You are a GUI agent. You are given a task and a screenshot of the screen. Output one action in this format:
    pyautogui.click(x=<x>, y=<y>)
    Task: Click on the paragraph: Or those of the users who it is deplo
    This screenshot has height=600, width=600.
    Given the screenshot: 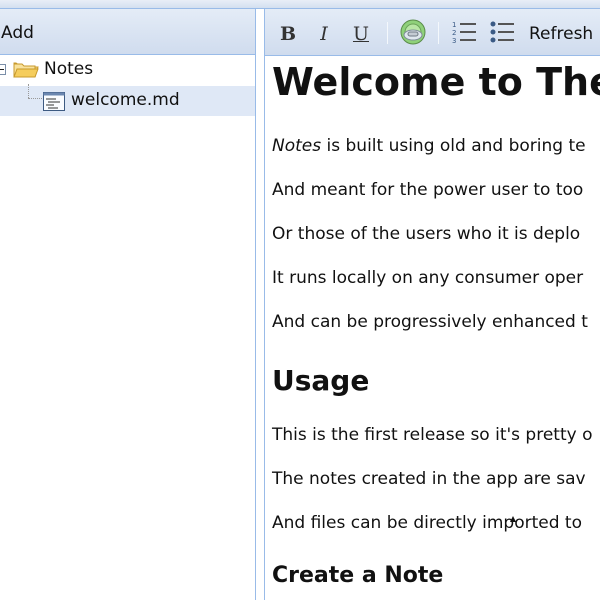 What is the action you would take?
    pyautogui.click(x=426, y=234)
    